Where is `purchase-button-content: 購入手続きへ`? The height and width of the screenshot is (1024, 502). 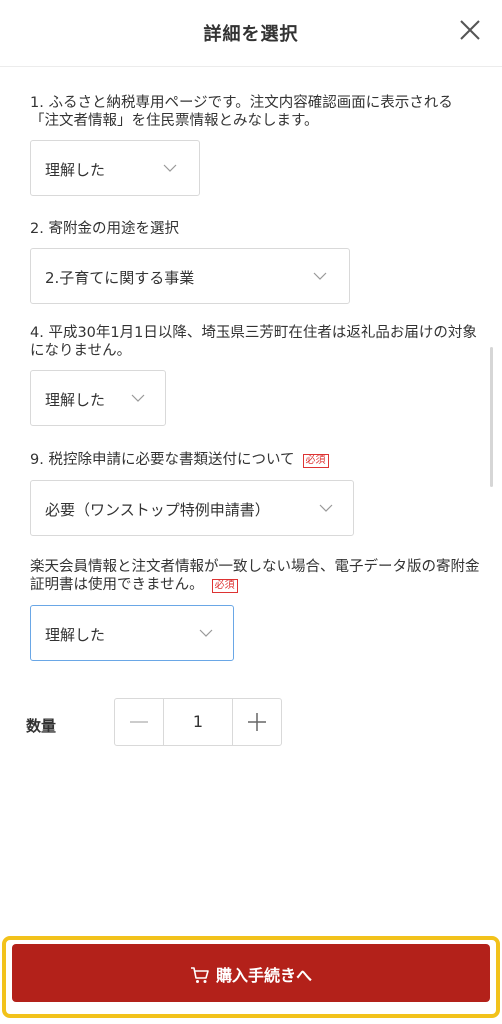
purchase-button-content: 購入手続きへ is located at coordinates (251, 974).